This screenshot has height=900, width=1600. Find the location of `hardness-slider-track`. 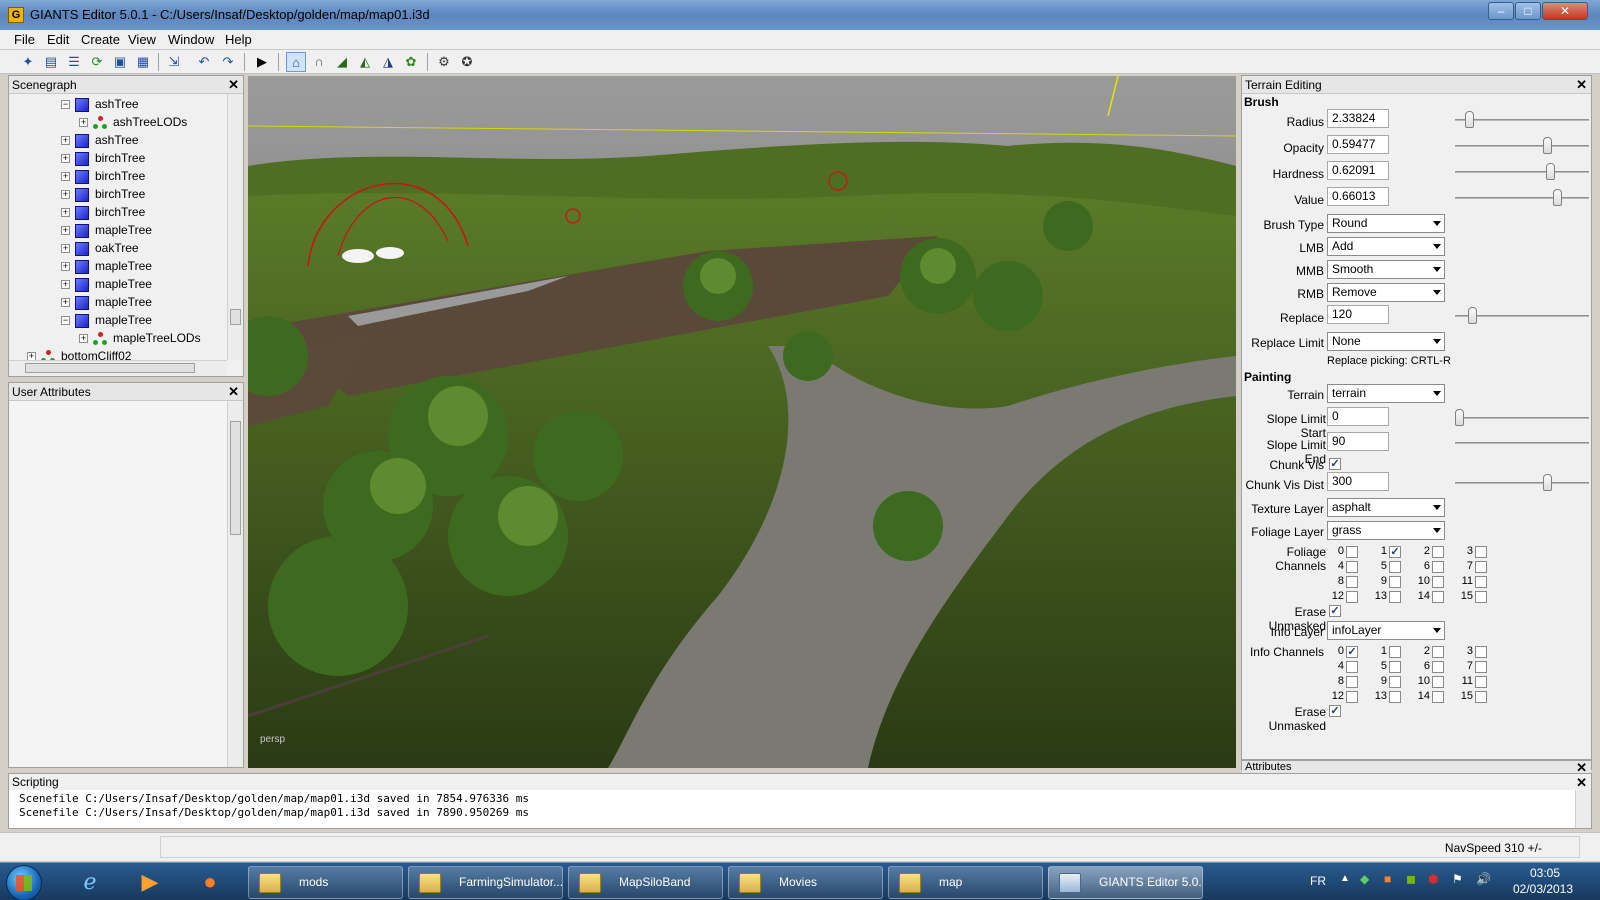

hardness-slider-track is located at coordinates (1522, 172).